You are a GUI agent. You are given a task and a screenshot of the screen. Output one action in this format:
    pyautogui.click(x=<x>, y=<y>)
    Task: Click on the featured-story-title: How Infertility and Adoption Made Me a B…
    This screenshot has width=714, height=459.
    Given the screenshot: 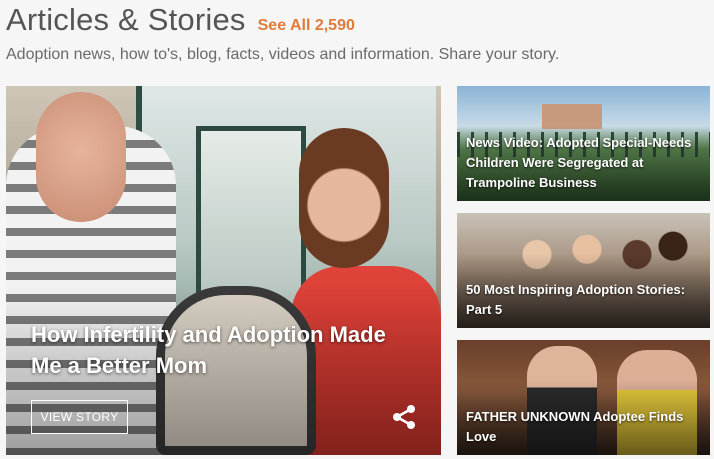 What is the action you would take?
    pyautogui.click(x=221, y=350)
    